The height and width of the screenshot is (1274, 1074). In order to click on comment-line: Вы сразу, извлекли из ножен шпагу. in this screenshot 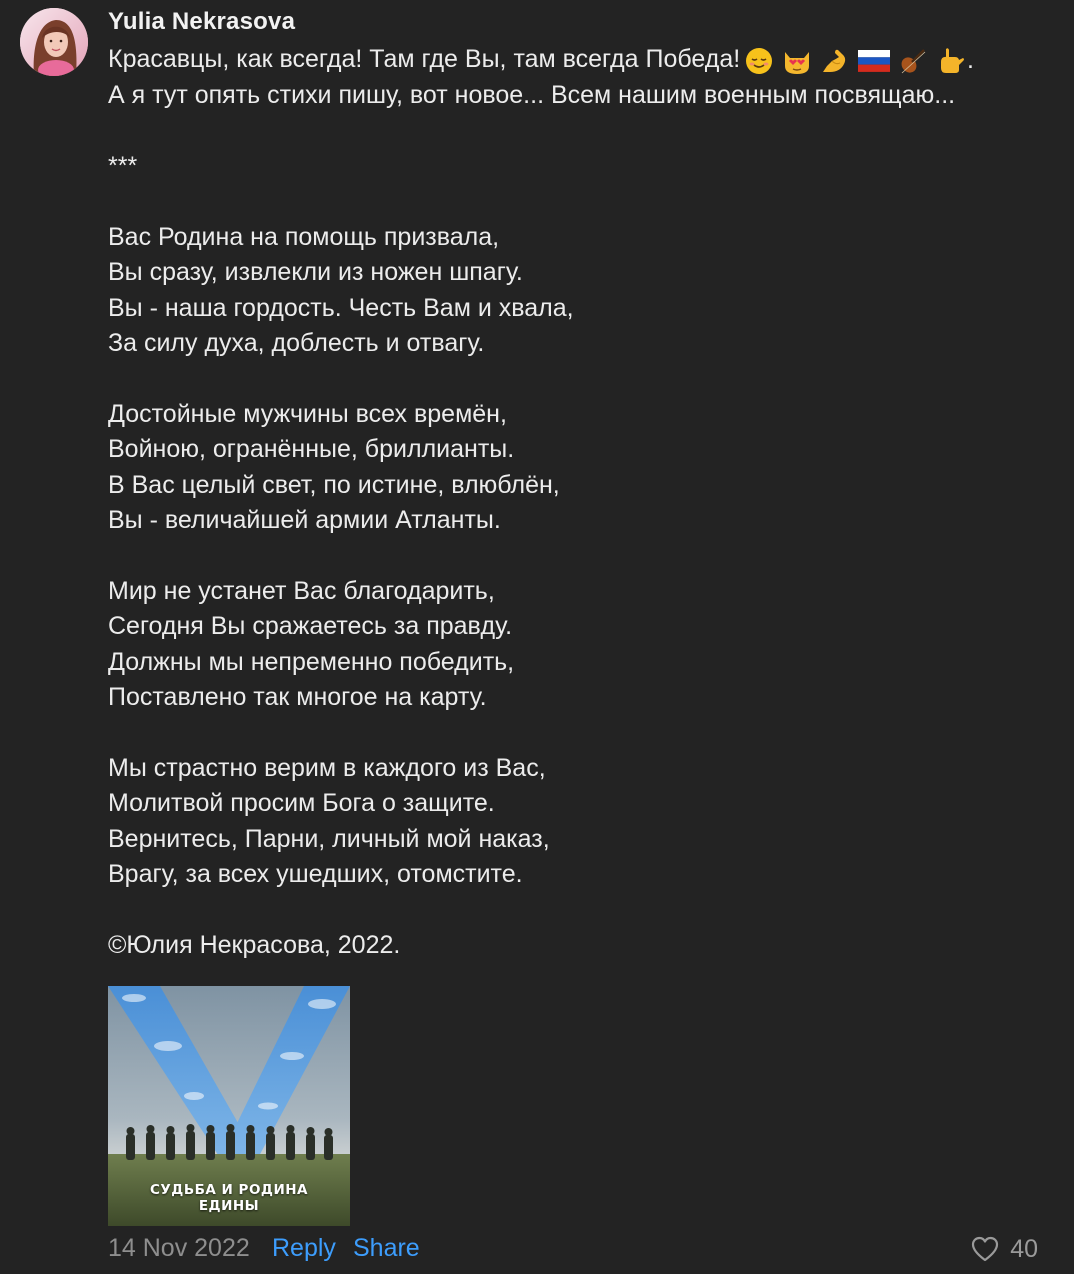, I will do `click(315, 272)`.